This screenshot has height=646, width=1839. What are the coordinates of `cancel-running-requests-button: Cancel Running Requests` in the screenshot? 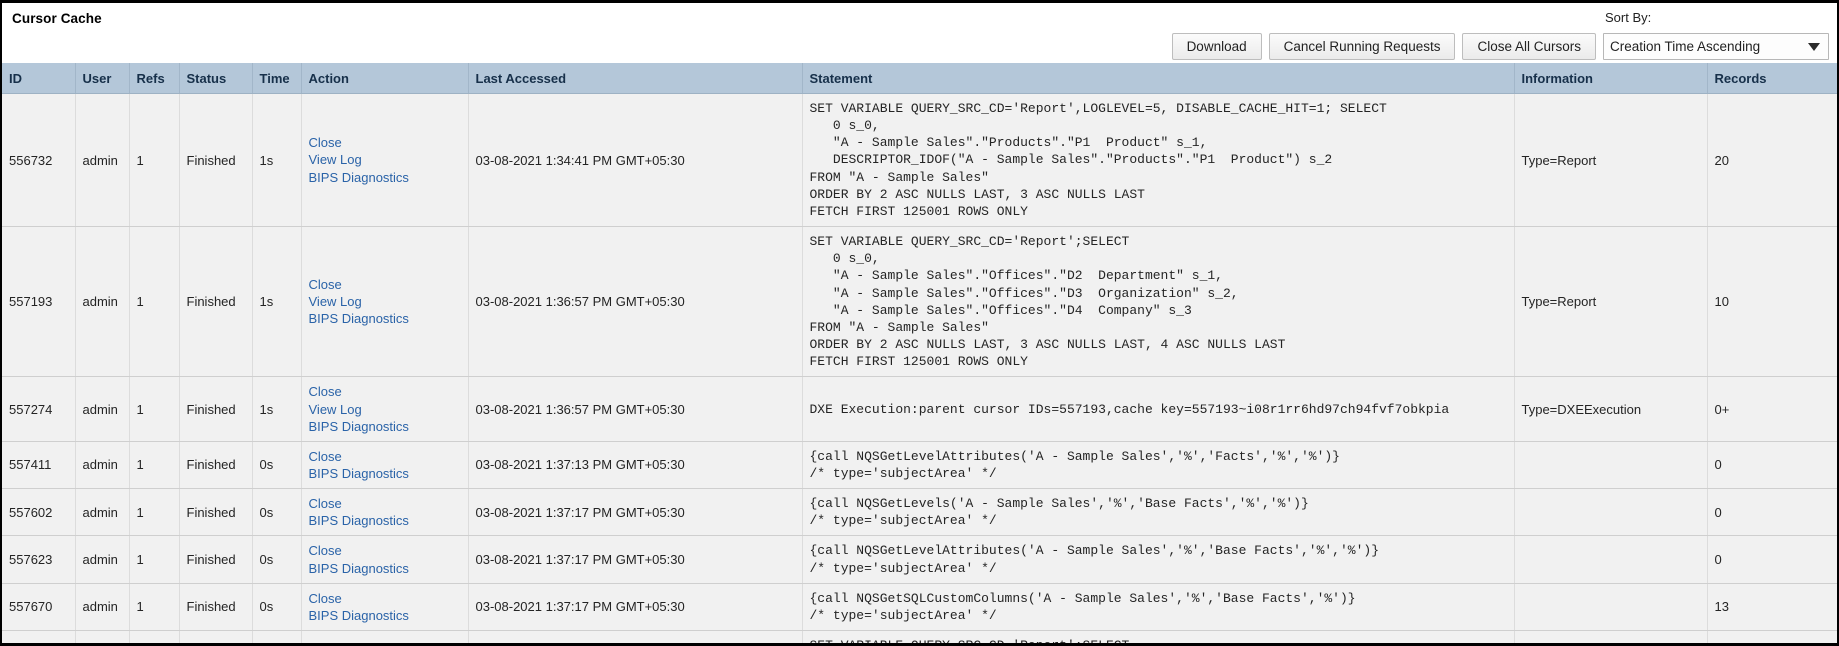 It's located at (1362, 46).